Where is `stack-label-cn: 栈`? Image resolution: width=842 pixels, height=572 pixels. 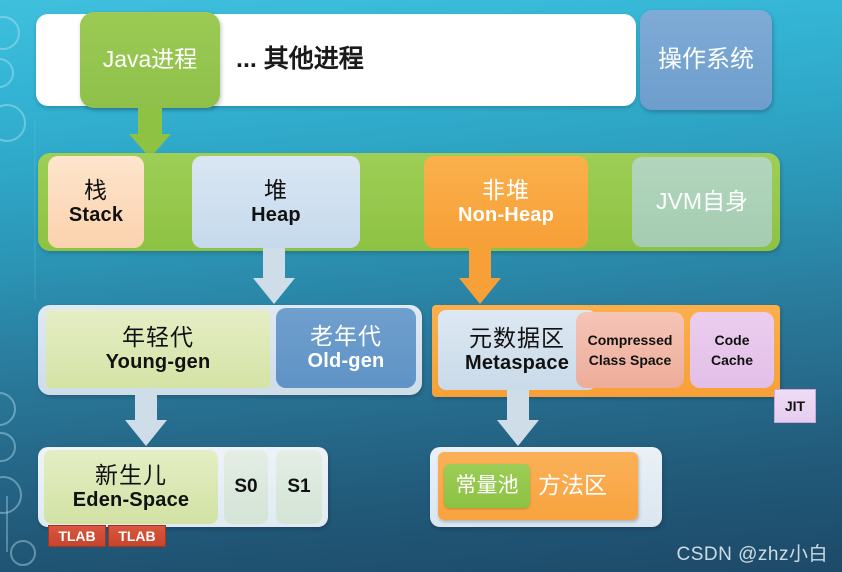
stack-label-cn: 栈 is located at coordinates (96, 189).